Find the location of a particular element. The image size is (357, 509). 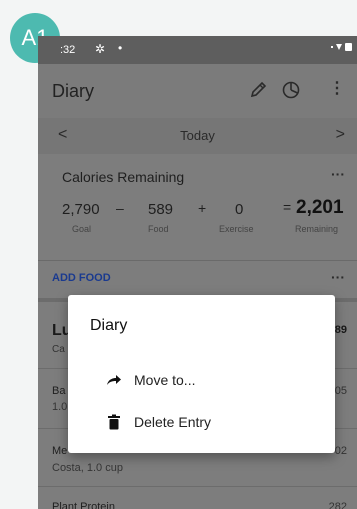

page-title: Diary is located at coordinates (73, 91).